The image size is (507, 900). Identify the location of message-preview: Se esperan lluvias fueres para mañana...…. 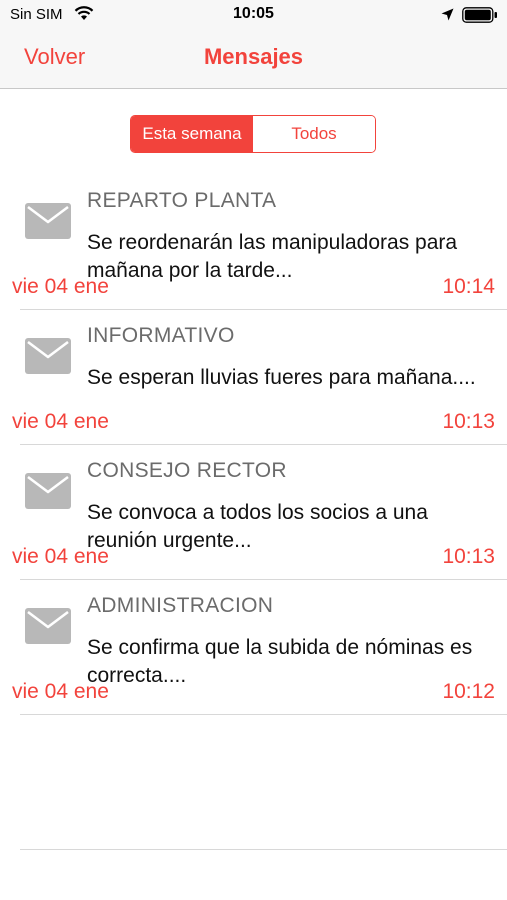
(281, 377).